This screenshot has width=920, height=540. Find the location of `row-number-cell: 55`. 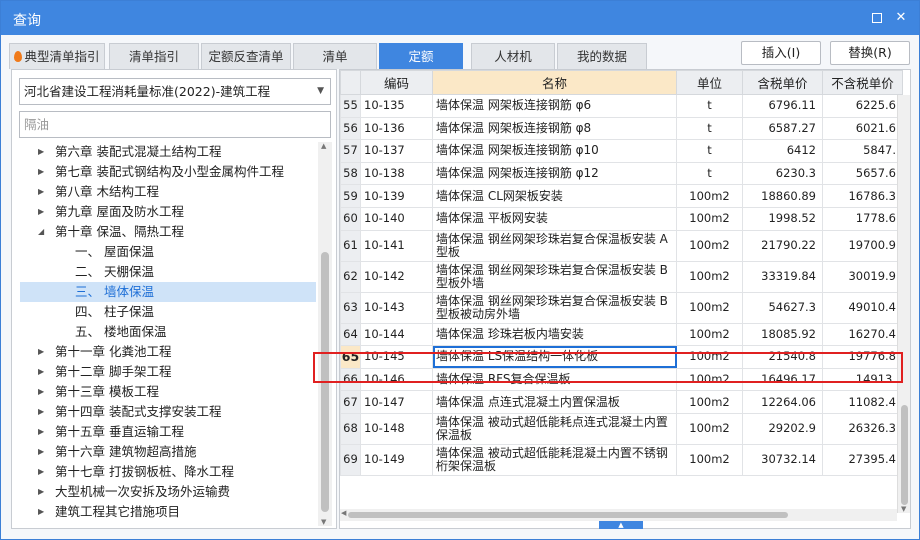

row-number-cell: 55 is located at coordinates (350, 106).